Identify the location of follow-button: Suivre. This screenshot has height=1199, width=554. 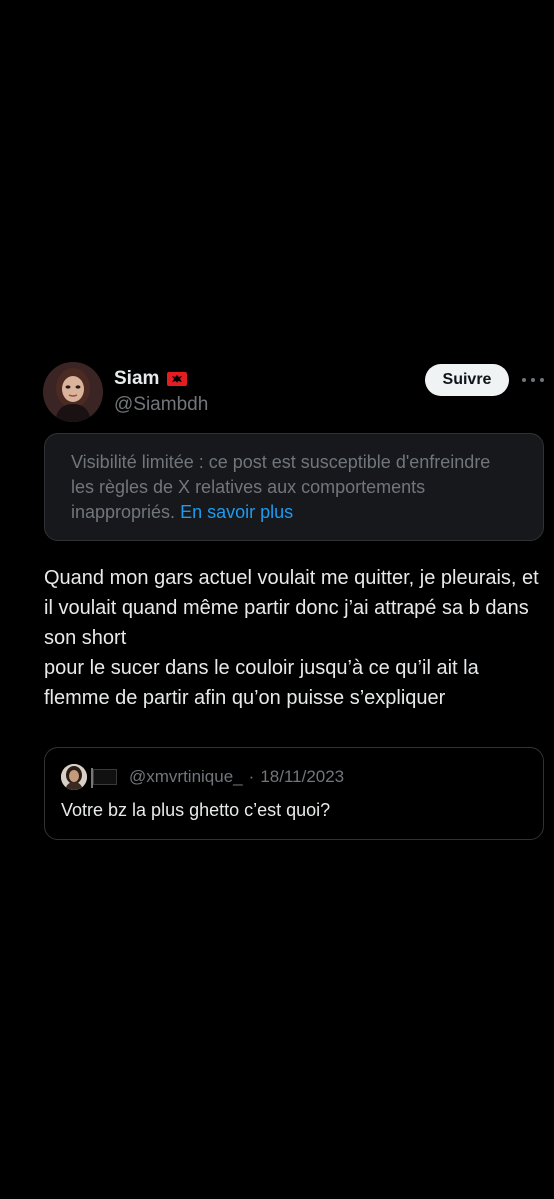
(467, 380).